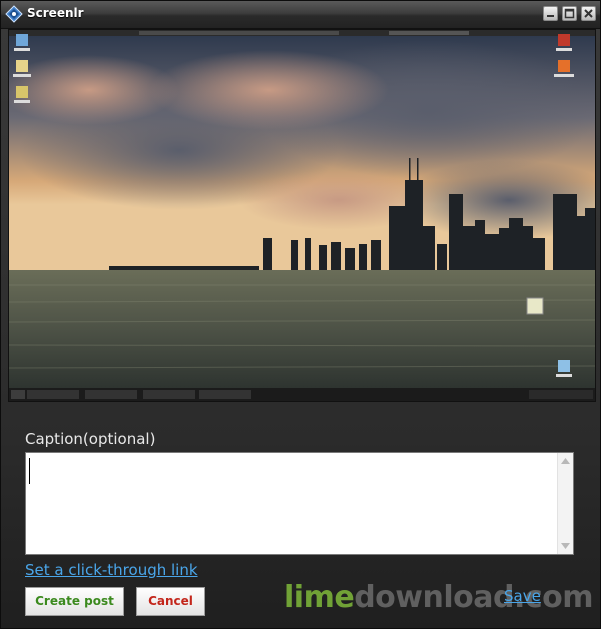 The image size is (601, 629). Describe the element at coordinates (292, 503) in the screenshot. I see `caption-input` at that location.